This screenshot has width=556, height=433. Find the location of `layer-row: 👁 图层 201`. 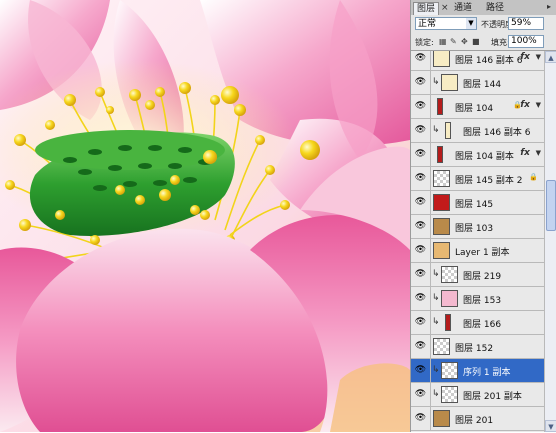

layer-row: 👁 图层 201 is located at coordinates (477, 419).